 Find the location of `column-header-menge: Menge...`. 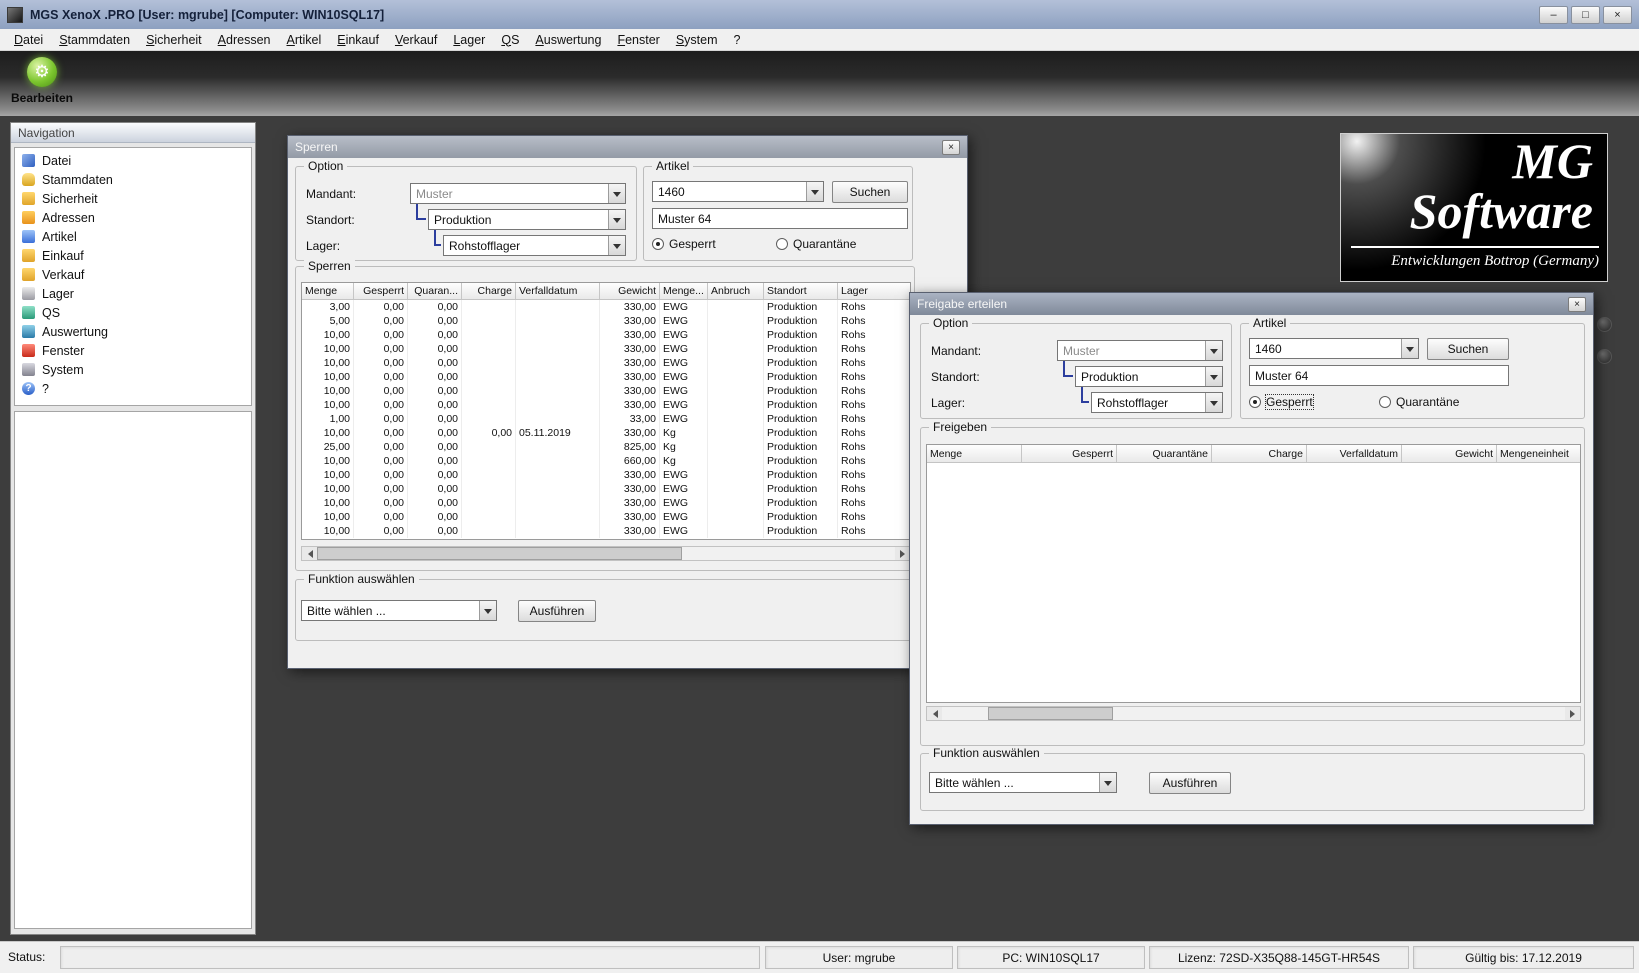

column-header-menge: Menge... is located at coordinates (684, 291).